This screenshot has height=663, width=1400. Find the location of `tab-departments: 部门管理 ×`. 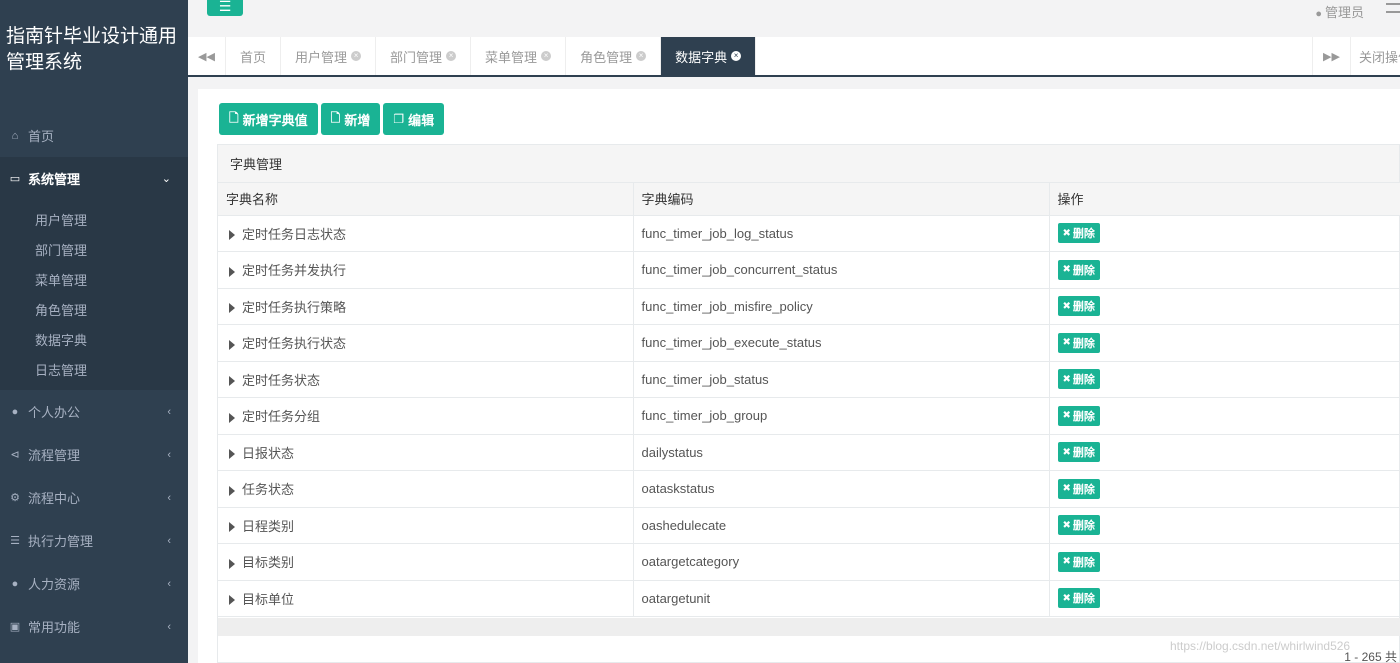

tab-departments: 部门管理 × is located at coordinates (424, 56).